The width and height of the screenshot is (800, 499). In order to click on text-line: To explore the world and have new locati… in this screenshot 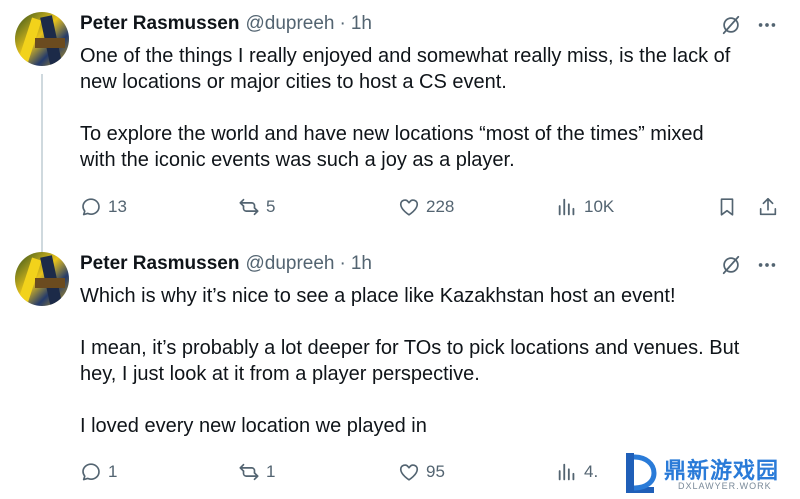, I will do `click(392, 134)`.